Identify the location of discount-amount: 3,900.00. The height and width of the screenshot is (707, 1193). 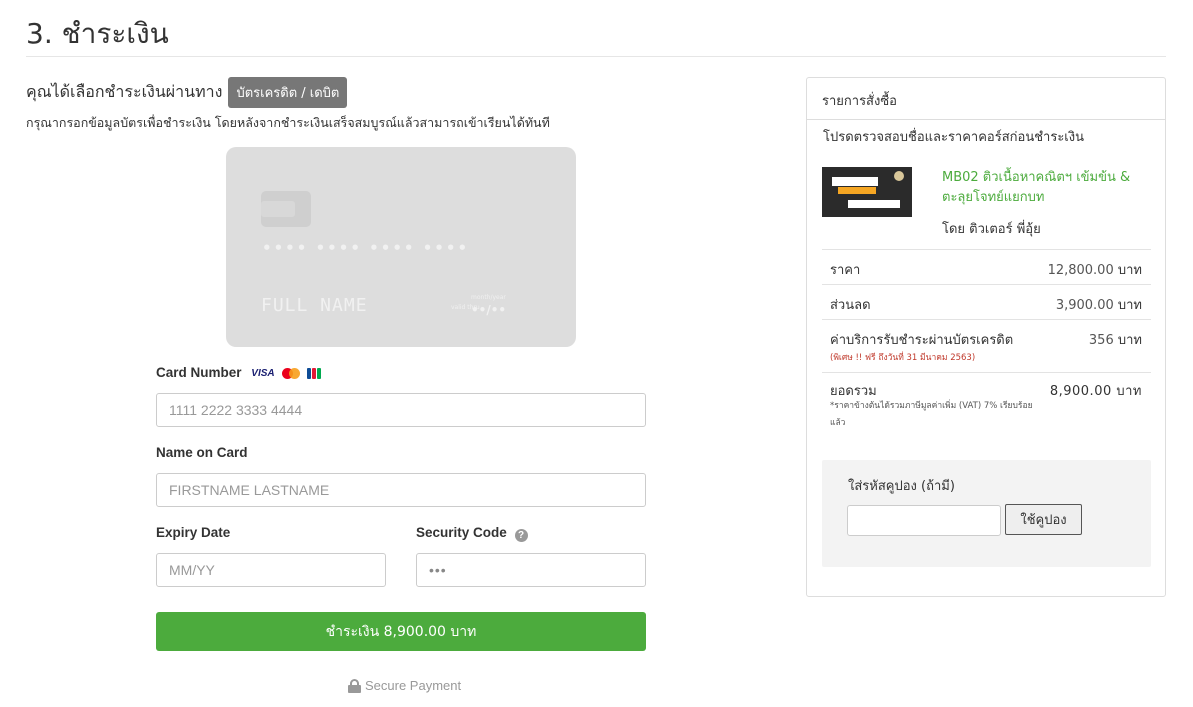
(1084, 305).